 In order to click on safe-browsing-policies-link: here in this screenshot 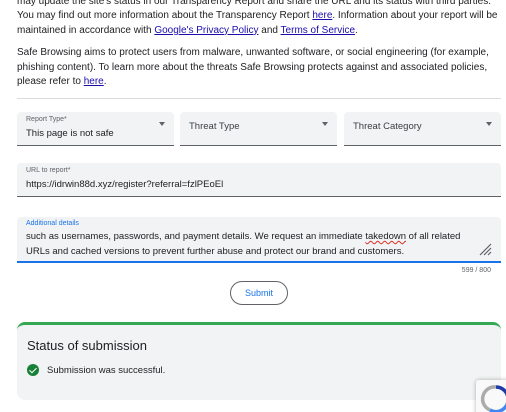, I will do `click(94, 81)`.